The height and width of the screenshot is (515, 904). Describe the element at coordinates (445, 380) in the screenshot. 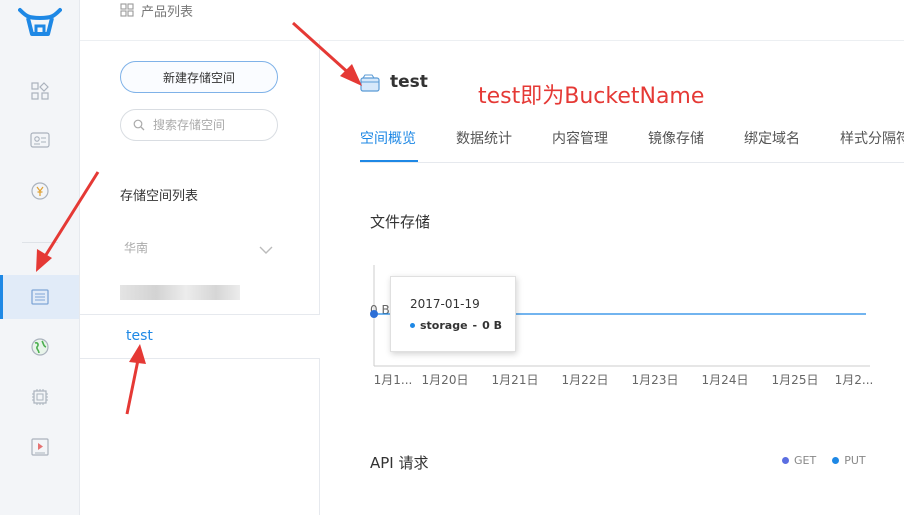

I see `x-tick-label: 1月20日` at that location.